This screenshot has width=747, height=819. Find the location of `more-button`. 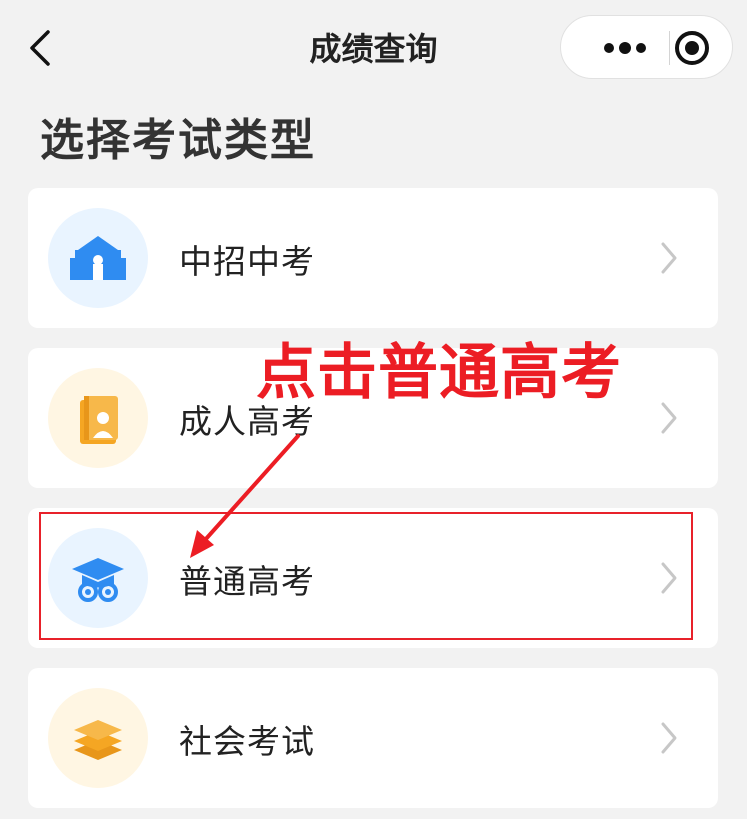

more-button is located at coordinates (621, 48).